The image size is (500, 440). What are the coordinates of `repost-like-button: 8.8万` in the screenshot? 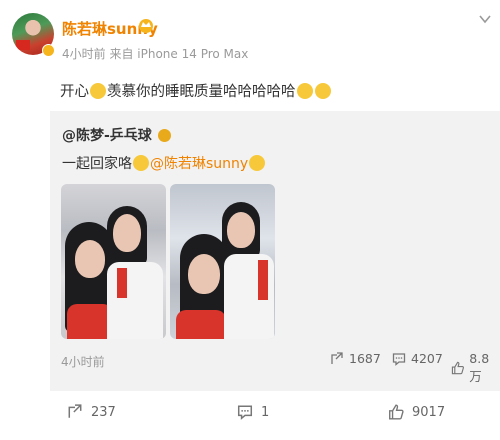 It's located at (475, 368).